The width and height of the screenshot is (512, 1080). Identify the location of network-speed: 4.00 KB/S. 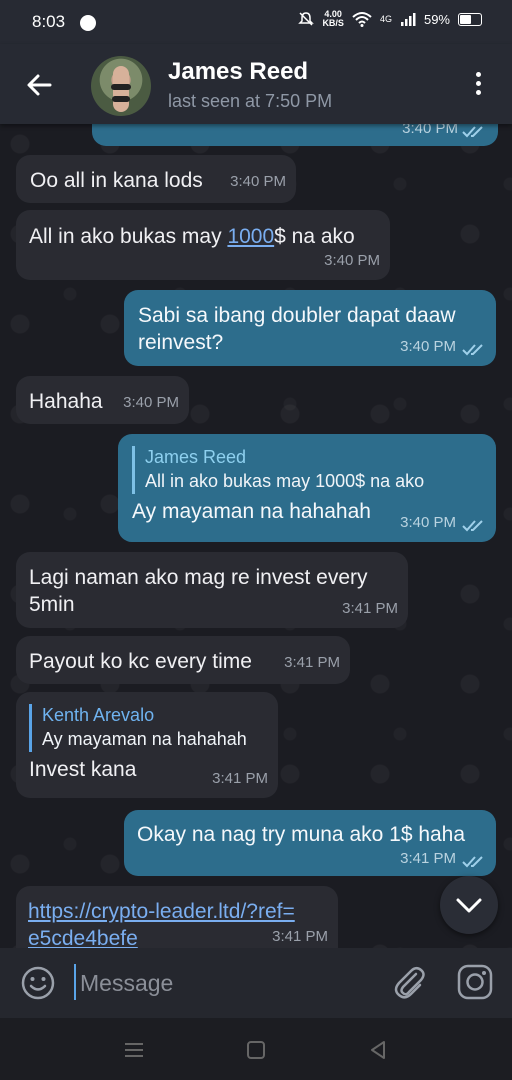
(333, 19).